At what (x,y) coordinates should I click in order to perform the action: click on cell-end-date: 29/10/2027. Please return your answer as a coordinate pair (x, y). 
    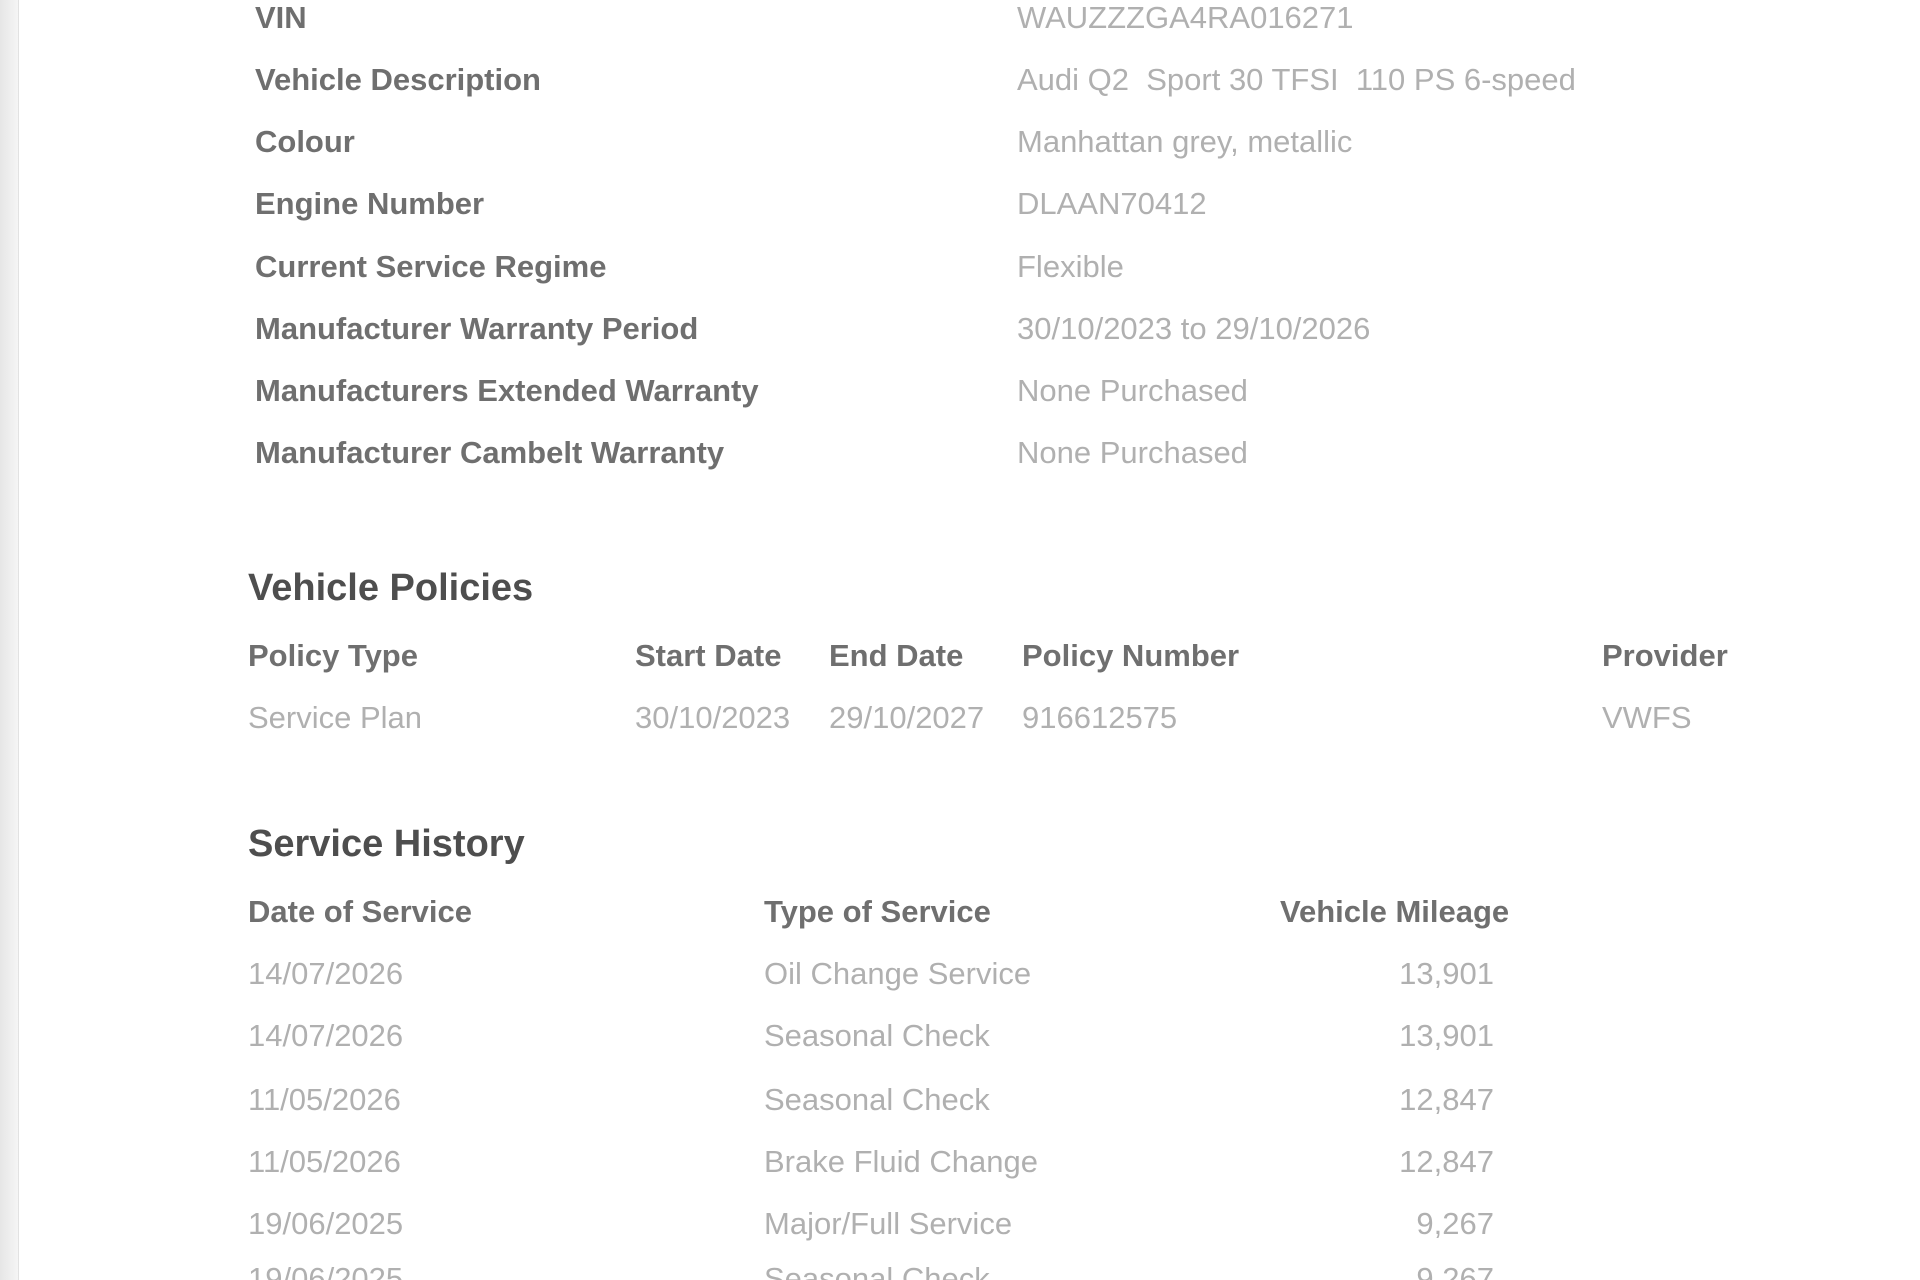
    Looking at the image, I should click on (907, 717).